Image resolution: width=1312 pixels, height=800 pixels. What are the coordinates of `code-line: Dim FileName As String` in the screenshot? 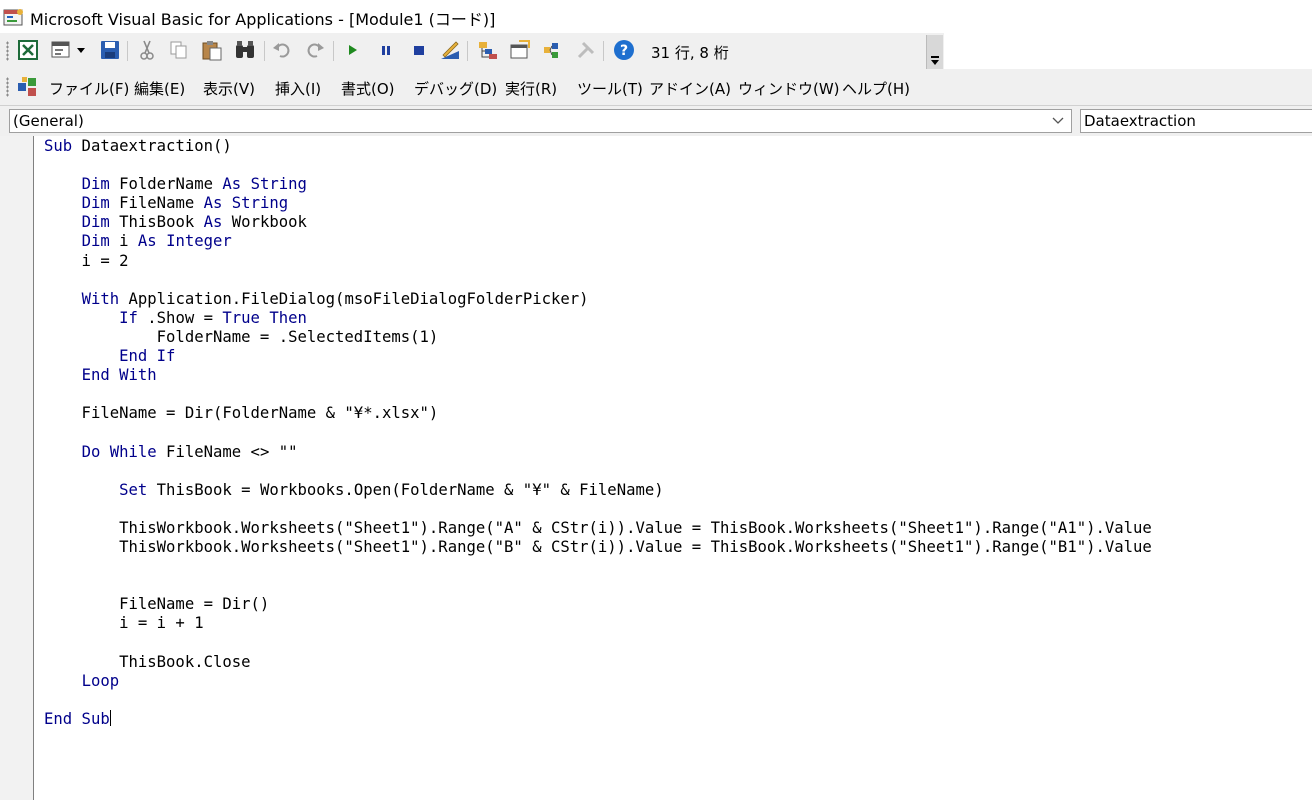 It's located at (598, 203).